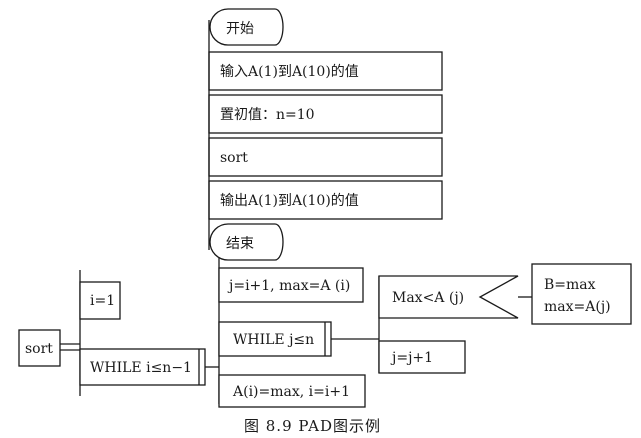 Image resolution: width=641 pixels, height=438 pixels. I want to click on flow-step-init-label: 置初值：n=10, so click(267, 114).